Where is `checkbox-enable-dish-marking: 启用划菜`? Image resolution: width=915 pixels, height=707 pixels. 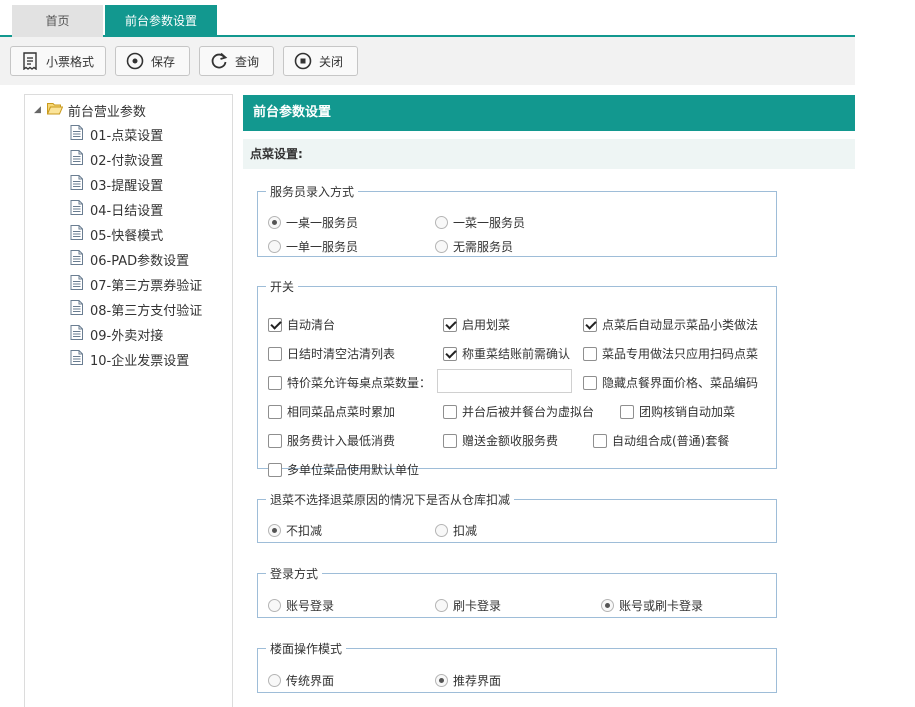
checkbox-enable-dish-marking: 启用划菜 is located at coordinates (476, 324).